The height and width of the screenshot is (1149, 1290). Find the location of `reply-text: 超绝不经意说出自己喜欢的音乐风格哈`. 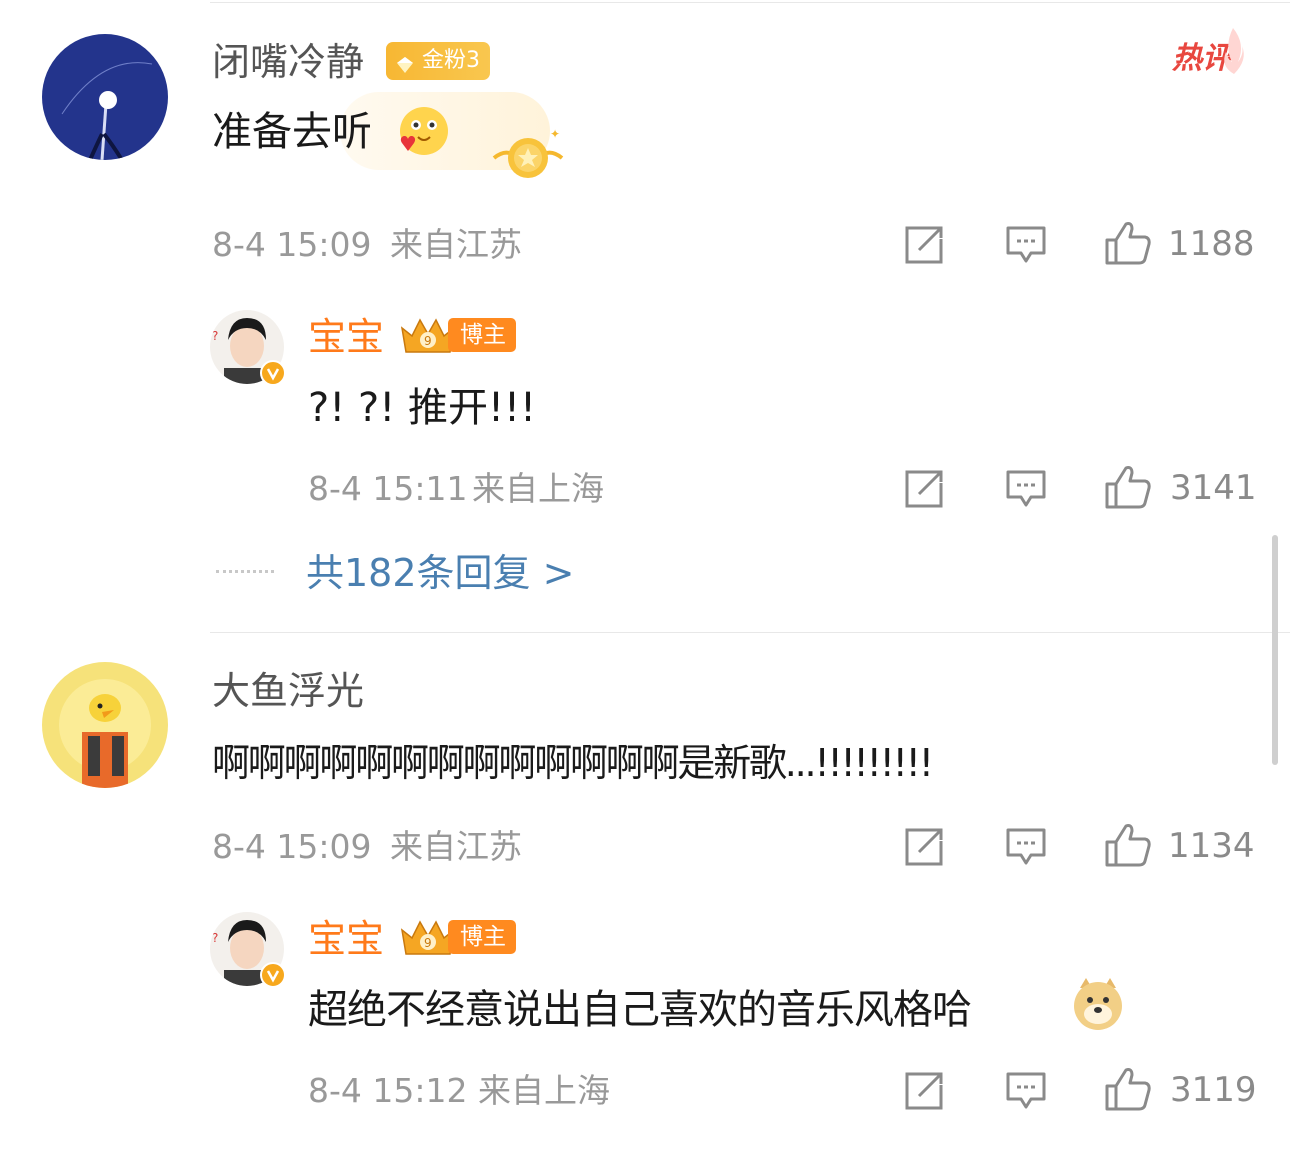

reply-text: 超绝不经意说出自己喜欢的音乐风格哈 is located at coordinates (640, 1010).